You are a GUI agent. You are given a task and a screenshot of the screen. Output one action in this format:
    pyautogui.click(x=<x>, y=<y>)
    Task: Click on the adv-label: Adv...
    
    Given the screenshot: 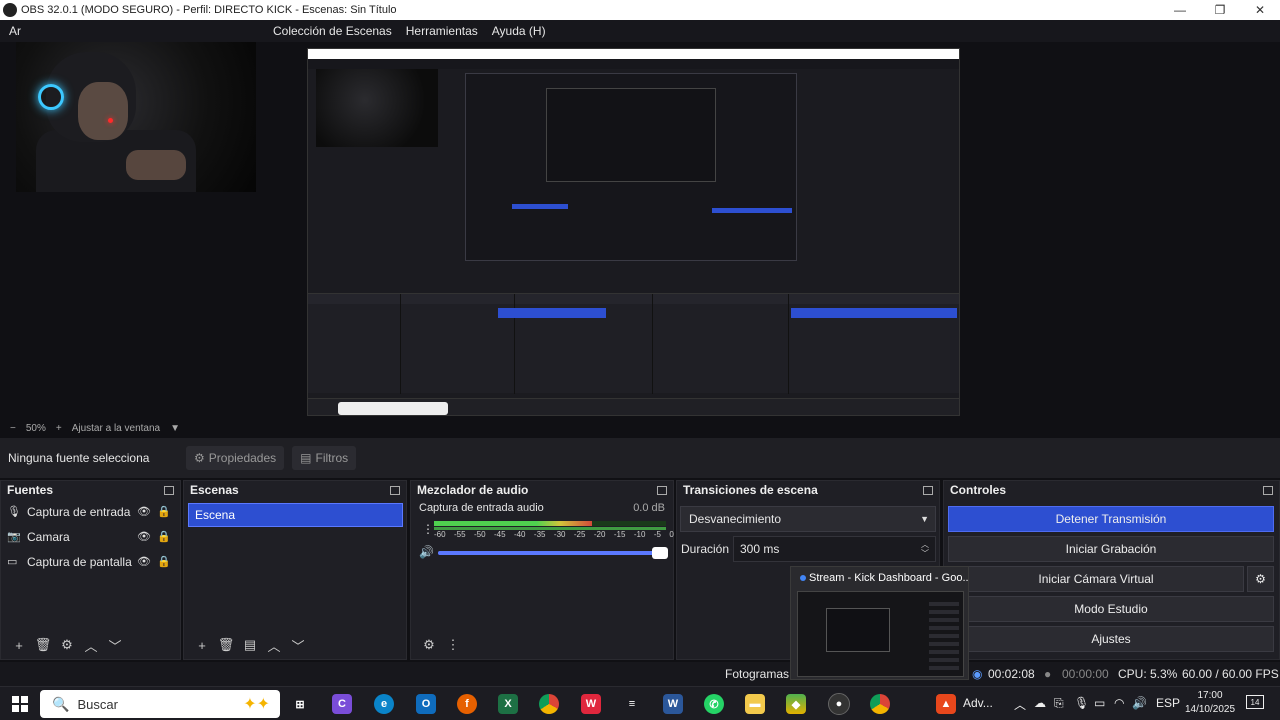 What is the action you would take?
    pyautogui.click(x=978, y=703)
    